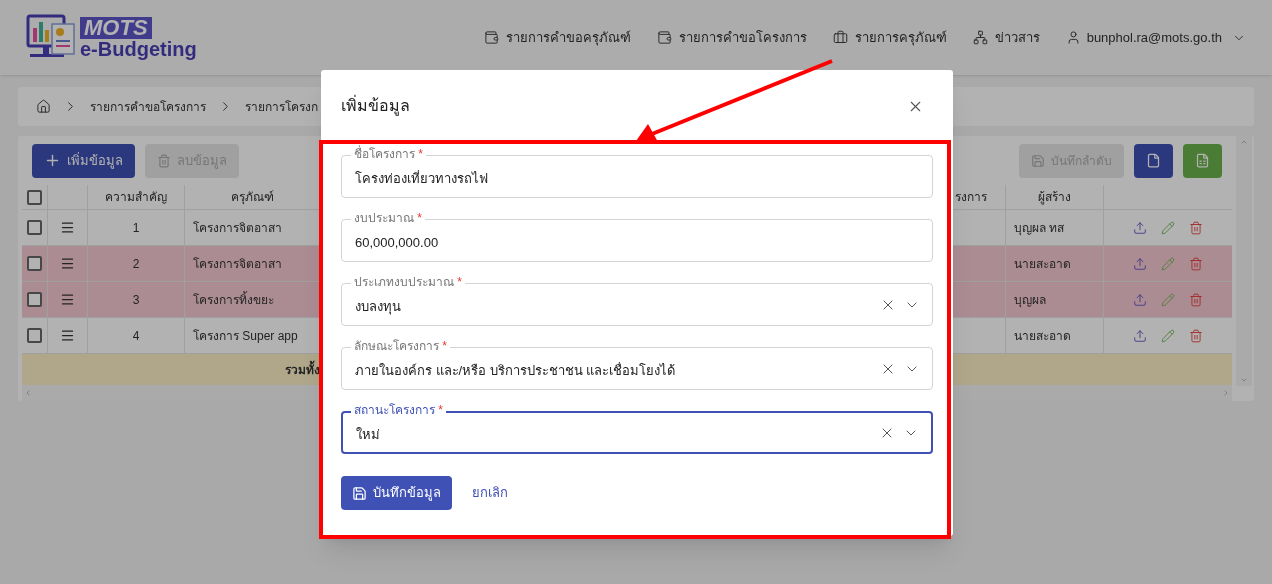  Describe the element at coordinates (136, 263) in the screenshot. I see `table-cell: 2` at that location.